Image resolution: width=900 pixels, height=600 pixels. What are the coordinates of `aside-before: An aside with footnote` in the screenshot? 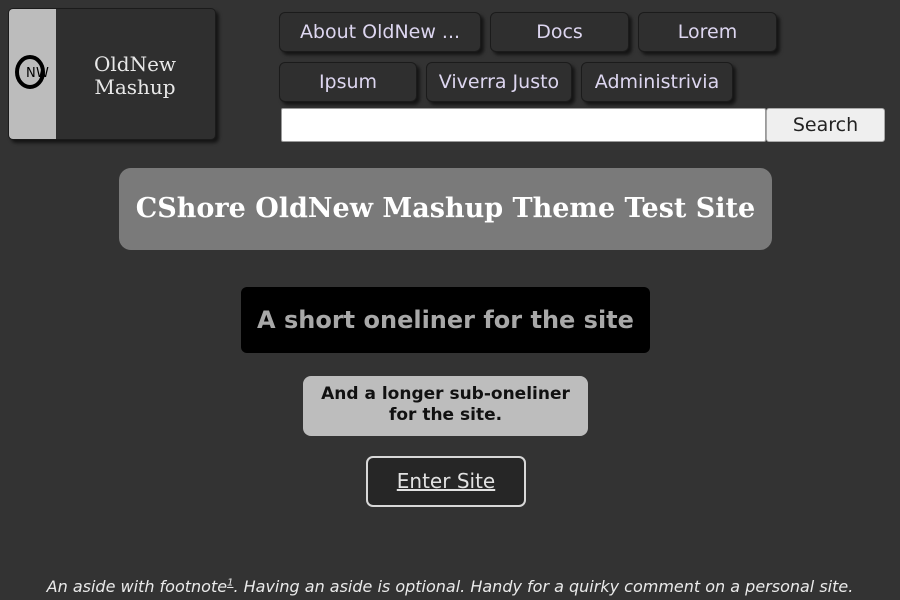 It's located at (137, 586).